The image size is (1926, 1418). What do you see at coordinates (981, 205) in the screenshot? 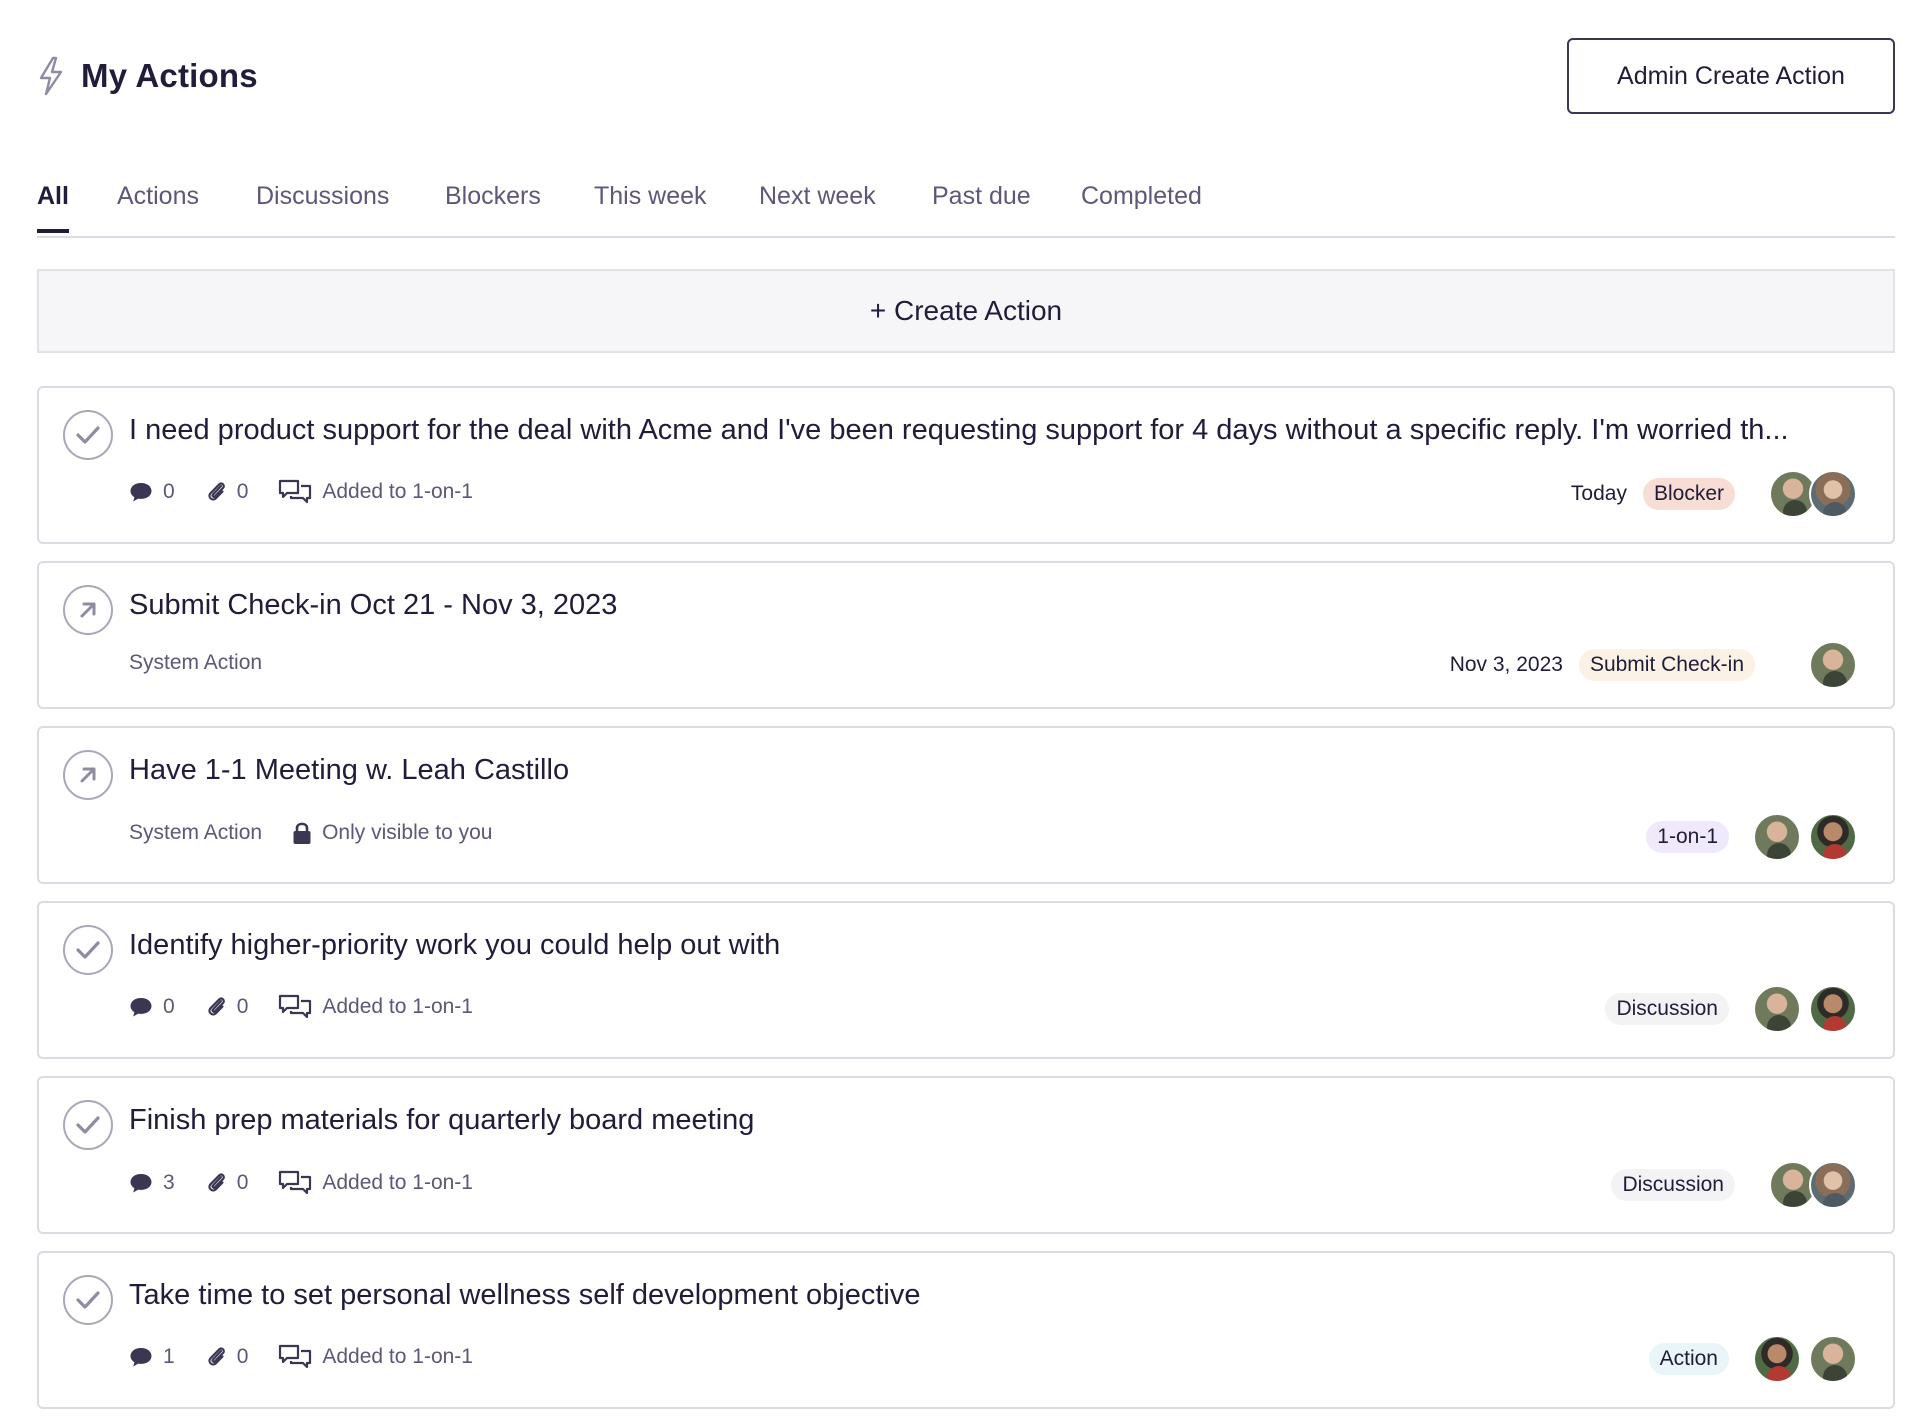
I see `tab-past-due: Past due` at bounding box center [981, 205].